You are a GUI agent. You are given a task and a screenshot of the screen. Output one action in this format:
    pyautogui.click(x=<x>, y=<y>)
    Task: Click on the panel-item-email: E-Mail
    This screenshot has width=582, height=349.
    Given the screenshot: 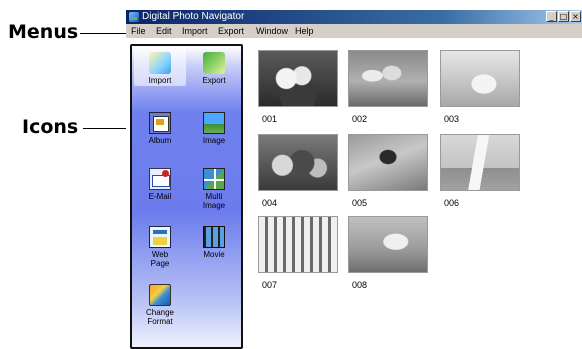 What is the action you would take?
    pyautogui.click(x=160, y=184)
    